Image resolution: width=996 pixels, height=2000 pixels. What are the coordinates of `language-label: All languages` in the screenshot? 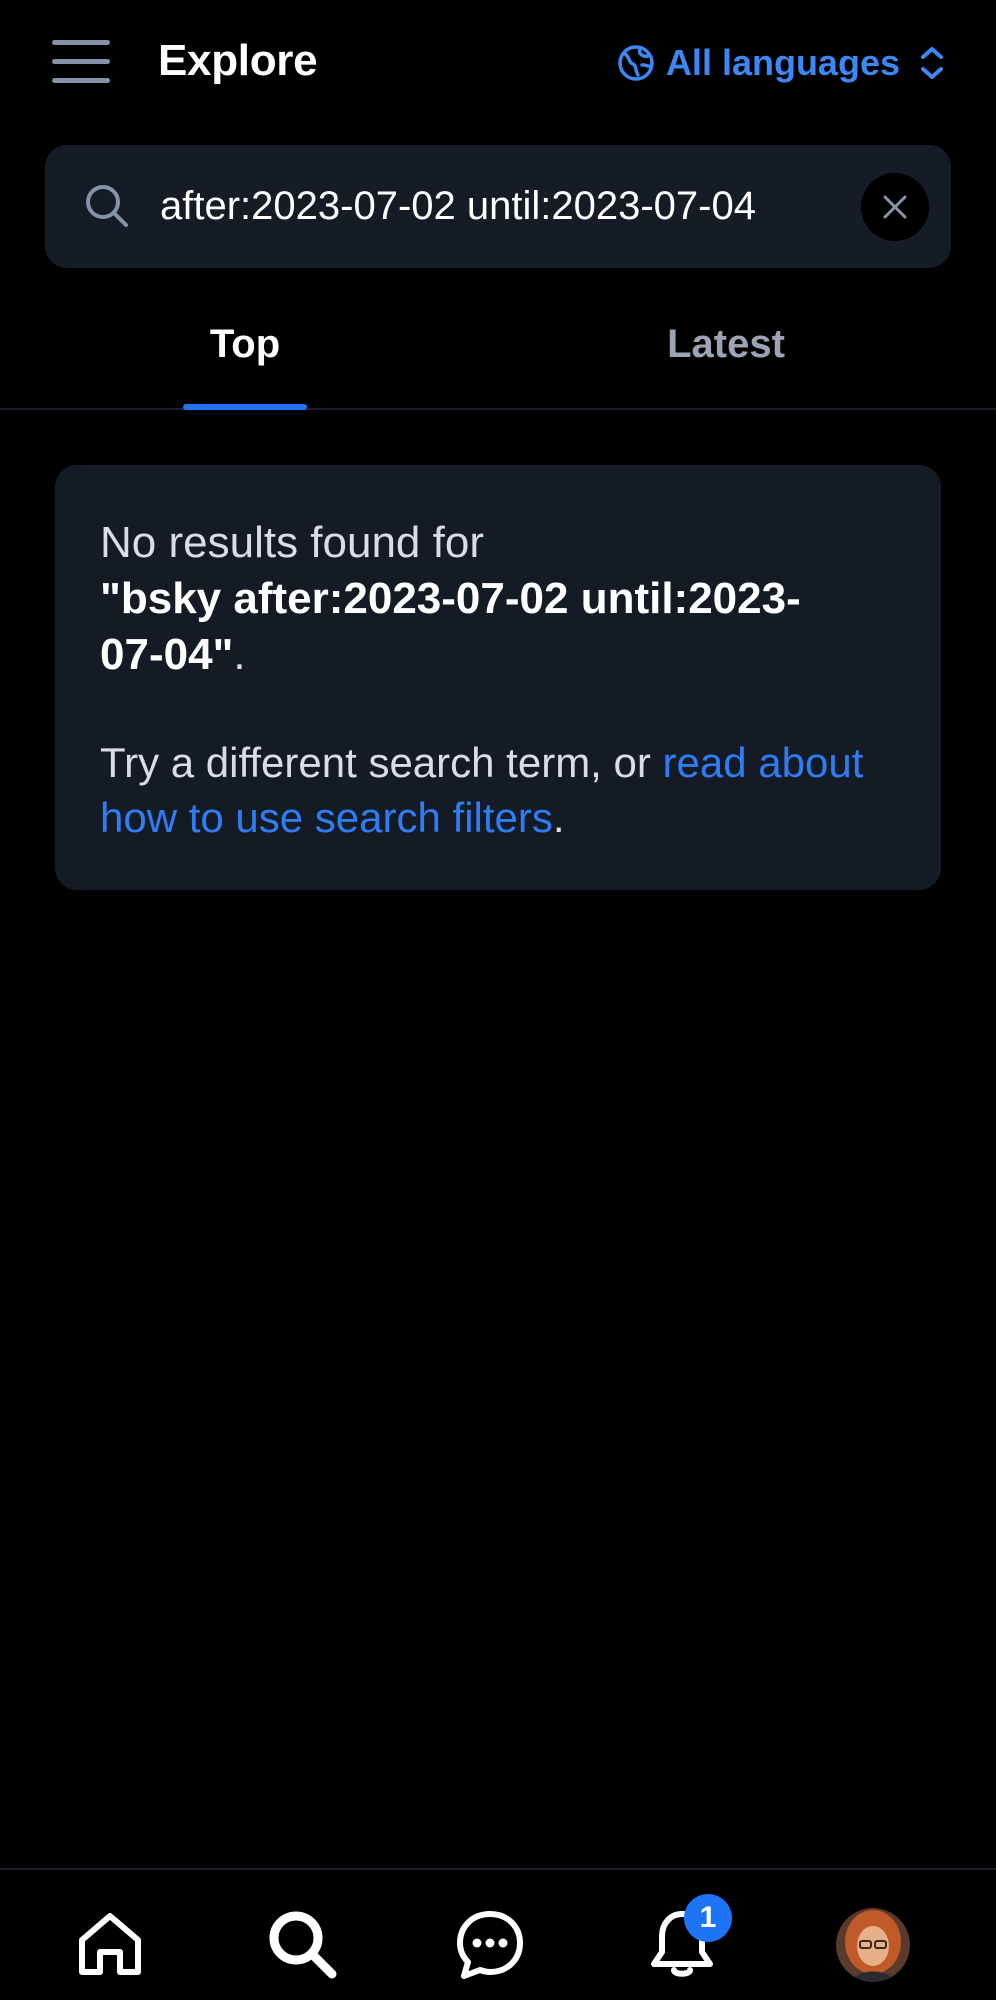 It's located at (782, 62).